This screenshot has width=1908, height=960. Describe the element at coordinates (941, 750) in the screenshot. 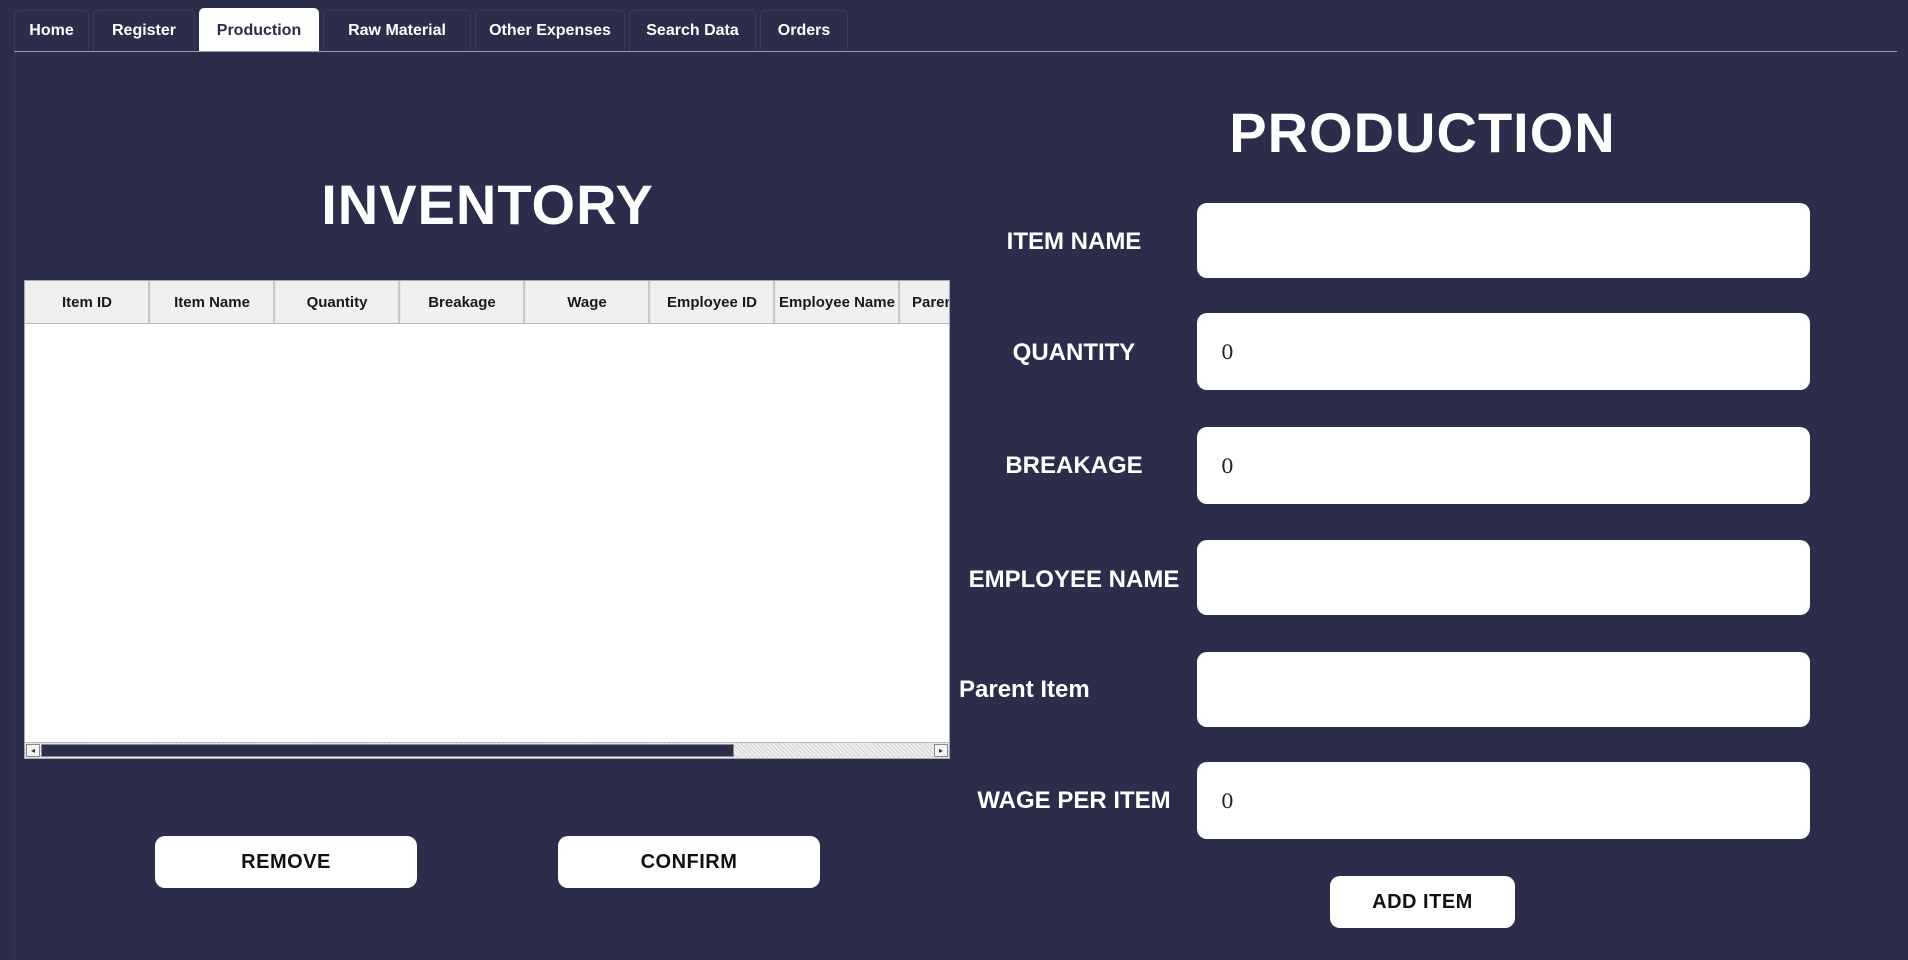

I see `scroll-right-icon: ▸` at that location.